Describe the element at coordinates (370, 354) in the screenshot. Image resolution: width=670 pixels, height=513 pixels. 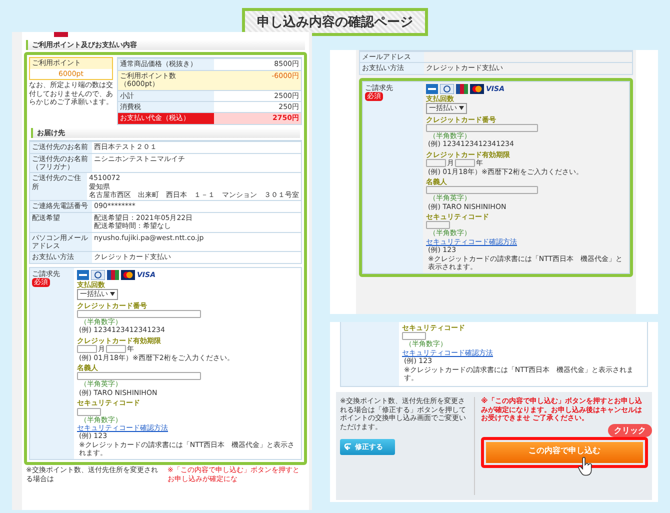
I see `label-column-background` at that location.